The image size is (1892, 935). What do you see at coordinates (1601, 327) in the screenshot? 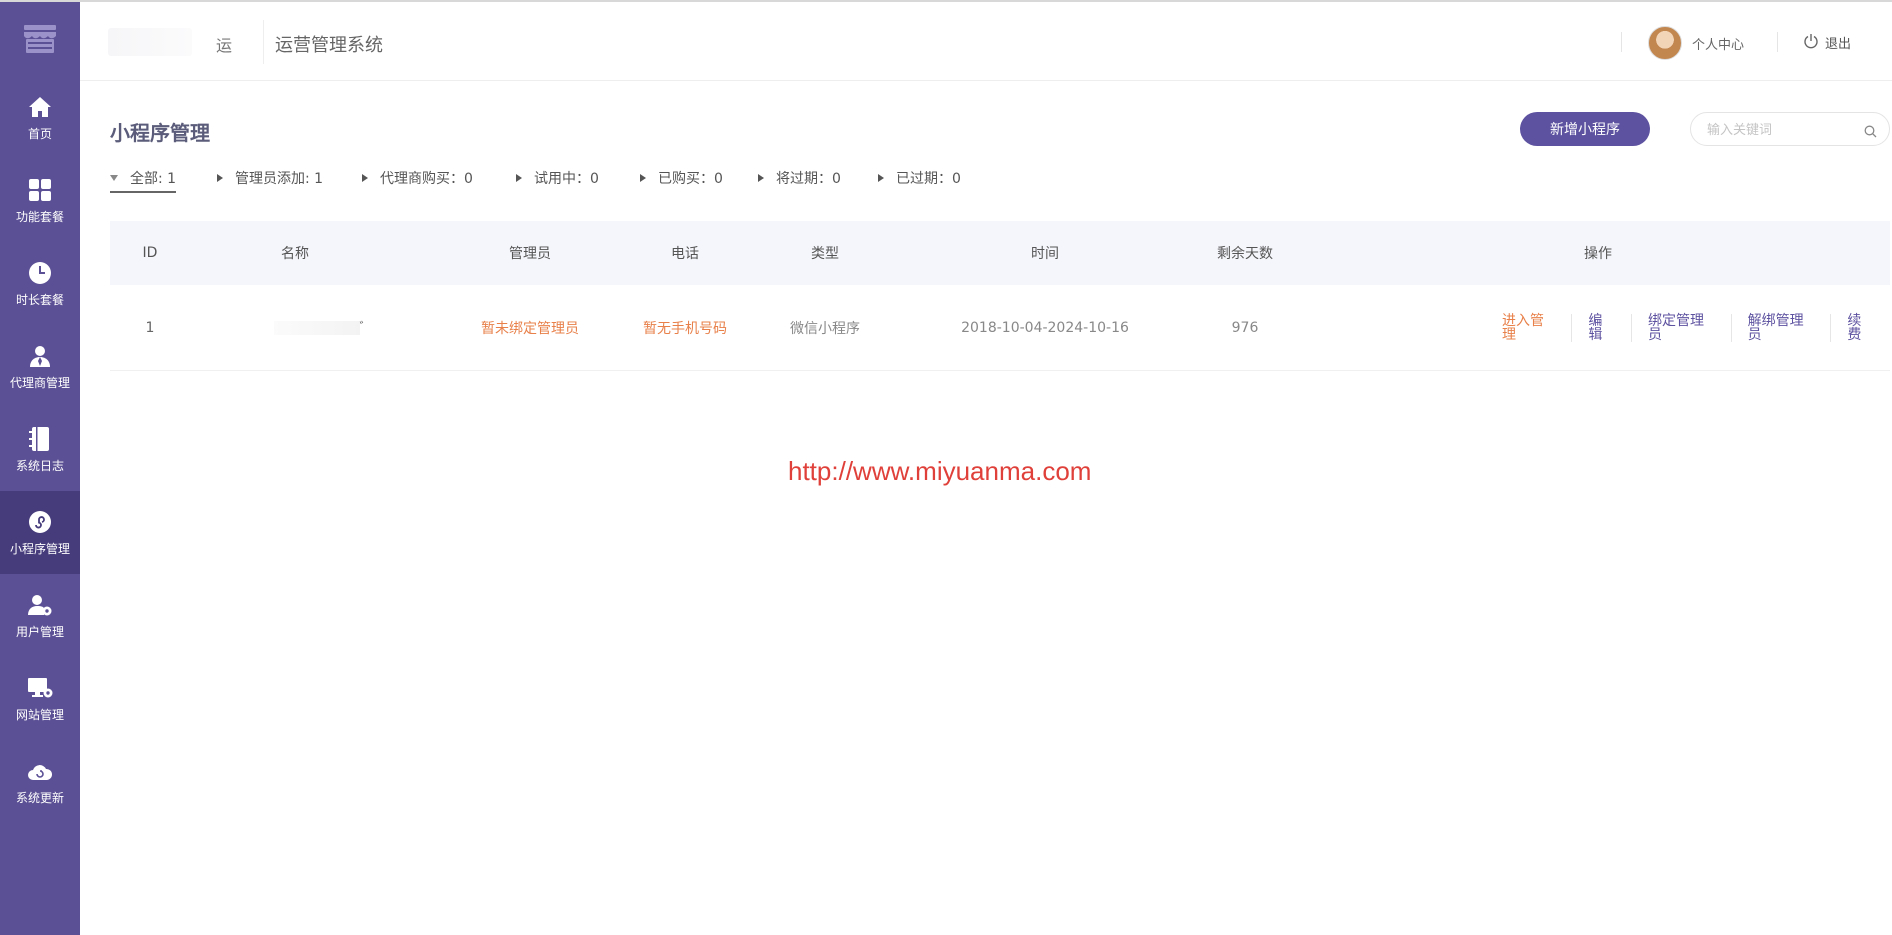
I see `edit-link: 编辑` at bounding box center [1601, 327].